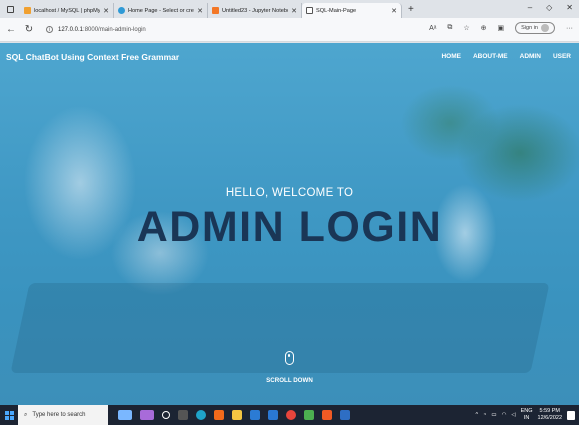  Describe the element at coordinates (504, 415) in the screenshot. I see `wifi-icon: ◠` at that location.